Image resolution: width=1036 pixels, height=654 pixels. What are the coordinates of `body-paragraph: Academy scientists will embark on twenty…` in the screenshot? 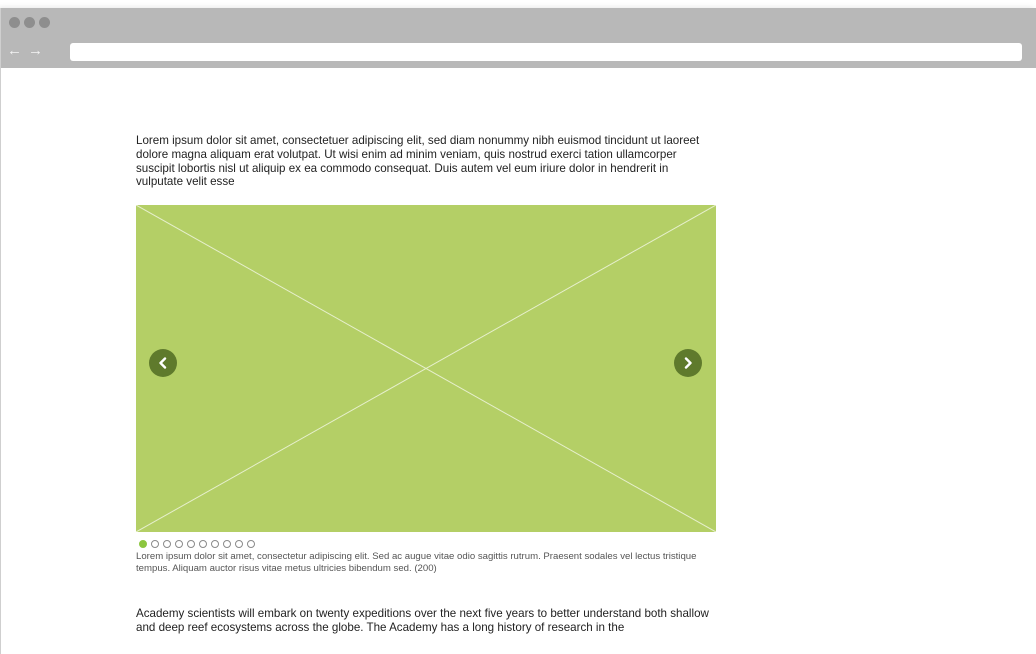 It's located at (422, 620).